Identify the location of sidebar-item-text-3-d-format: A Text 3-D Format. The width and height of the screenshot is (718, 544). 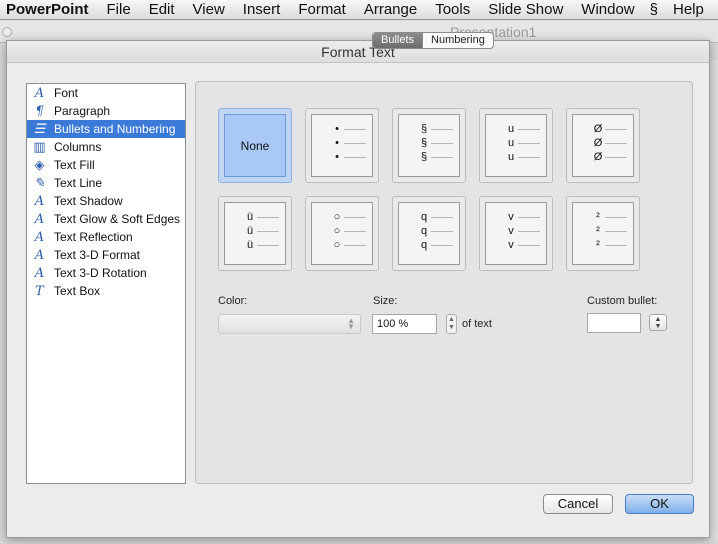
(106, 255).